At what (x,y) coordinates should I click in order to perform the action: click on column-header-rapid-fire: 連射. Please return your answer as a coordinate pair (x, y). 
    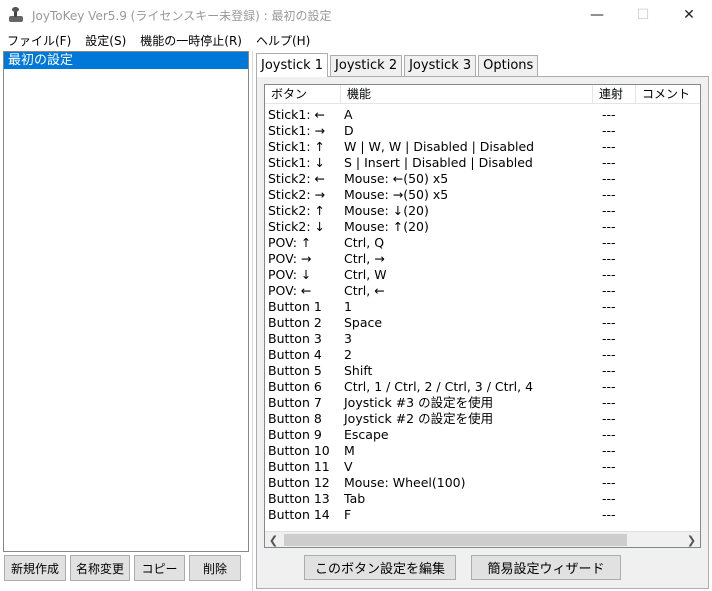
    Looking at the image, I should click on (614, 94).